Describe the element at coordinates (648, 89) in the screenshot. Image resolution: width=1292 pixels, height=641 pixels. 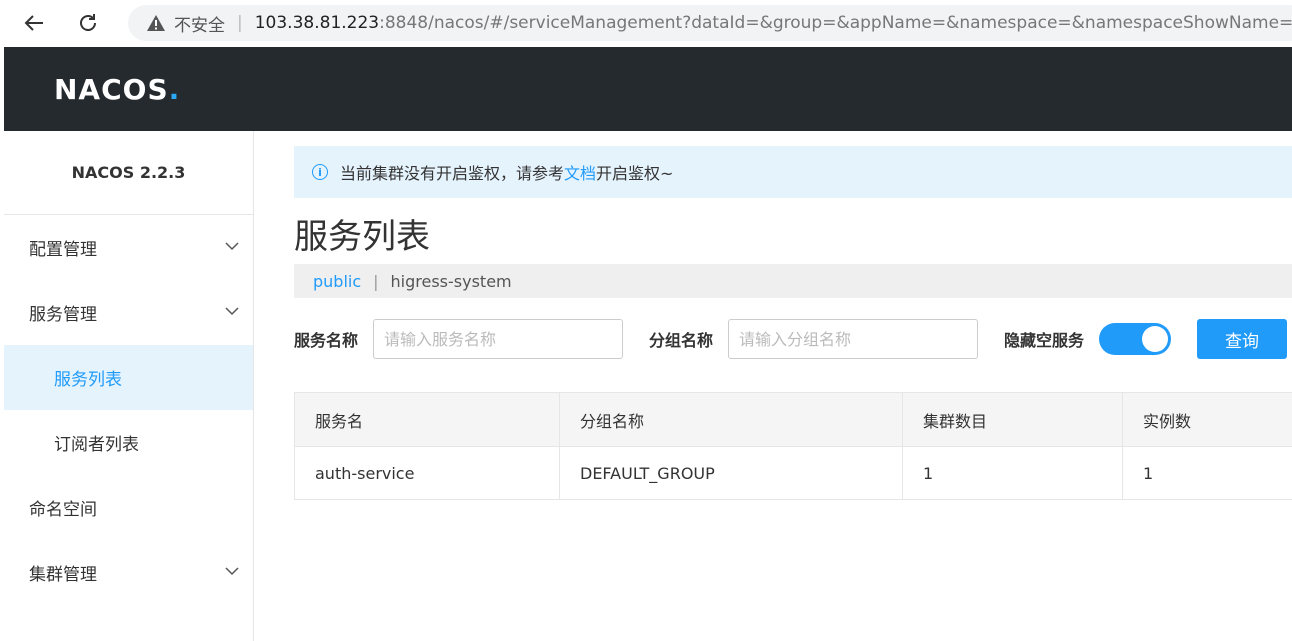
I see `app-header: NACOS.` at that location.